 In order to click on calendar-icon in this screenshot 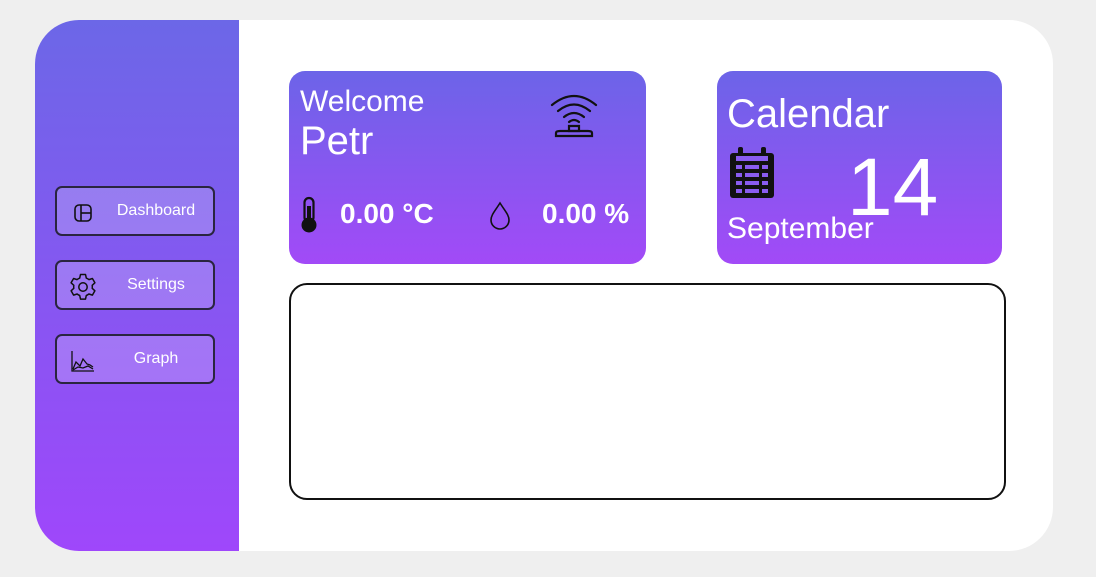, I will do `click(752, 175)`.